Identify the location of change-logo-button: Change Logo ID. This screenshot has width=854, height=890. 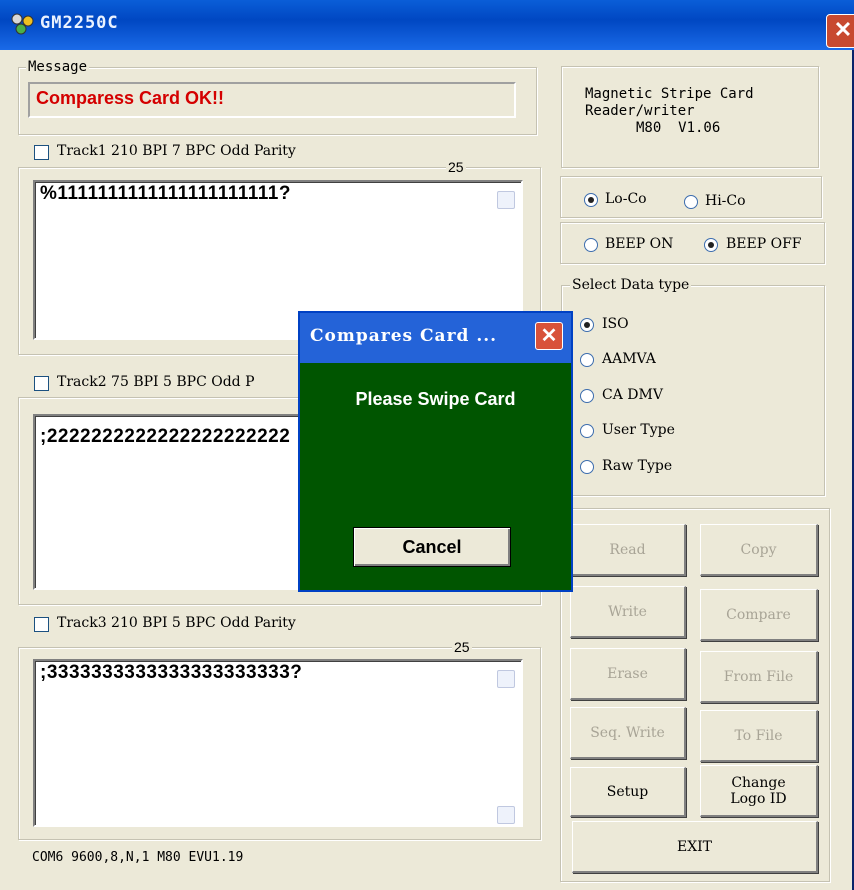
(759, 791).